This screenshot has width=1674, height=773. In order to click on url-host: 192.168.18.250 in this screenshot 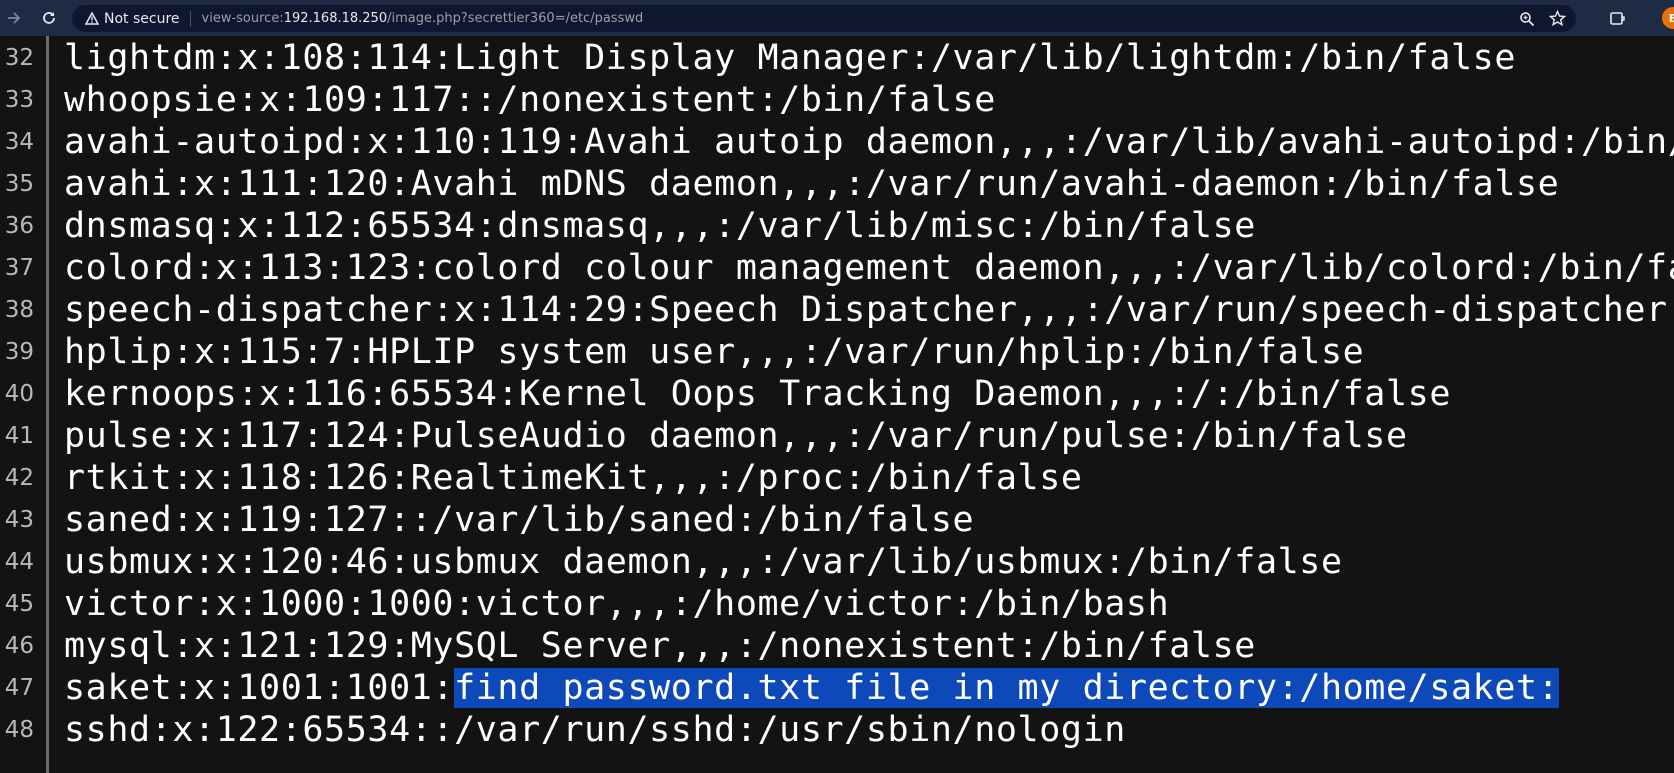, I will do `click(335, 18)`.